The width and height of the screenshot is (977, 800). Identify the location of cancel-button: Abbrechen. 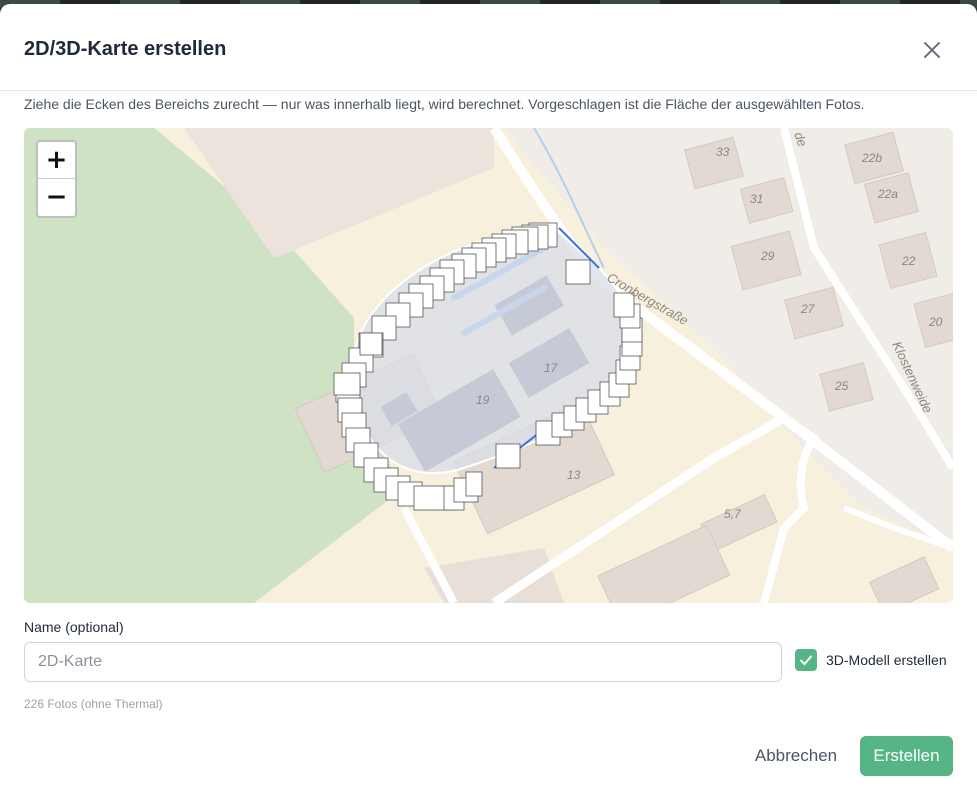
(796, 756).